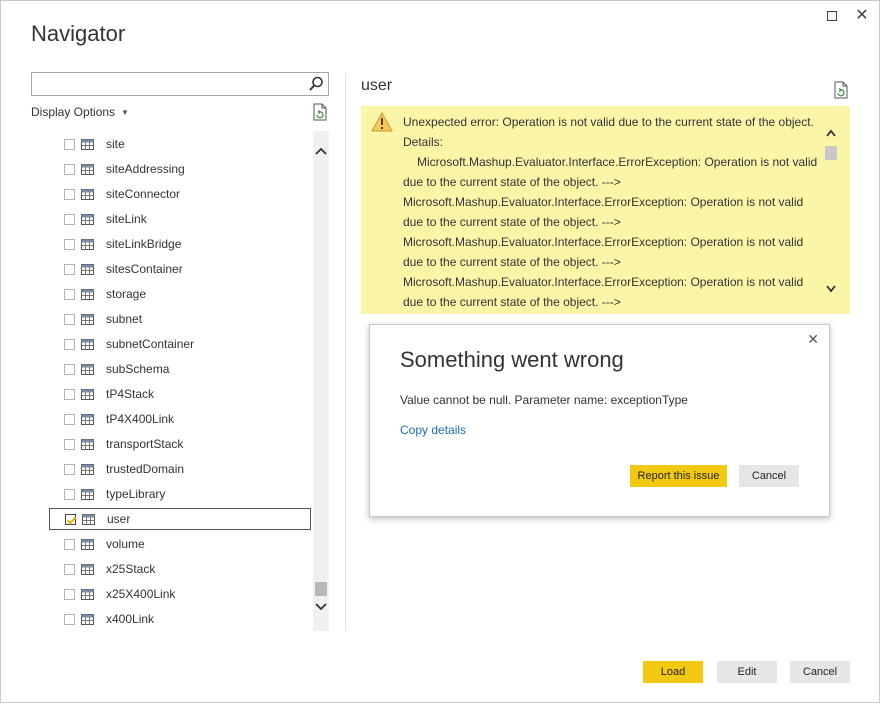  What do you see at coordinates (769, 476) in the screenshot?
I see `dialog-cancel-button: Cancel` at bounding box center [769, 476].